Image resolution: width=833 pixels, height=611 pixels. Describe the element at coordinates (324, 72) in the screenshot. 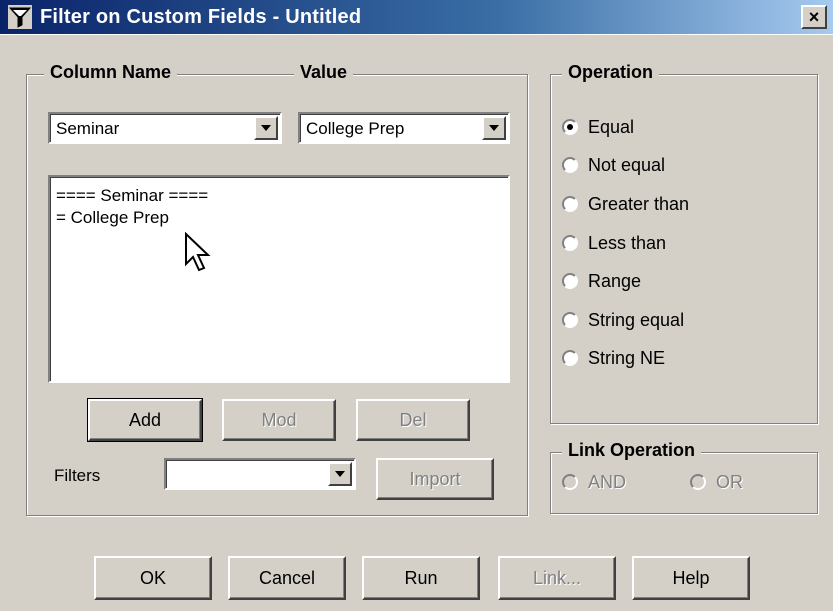

I see `value-label: Value` at that location.